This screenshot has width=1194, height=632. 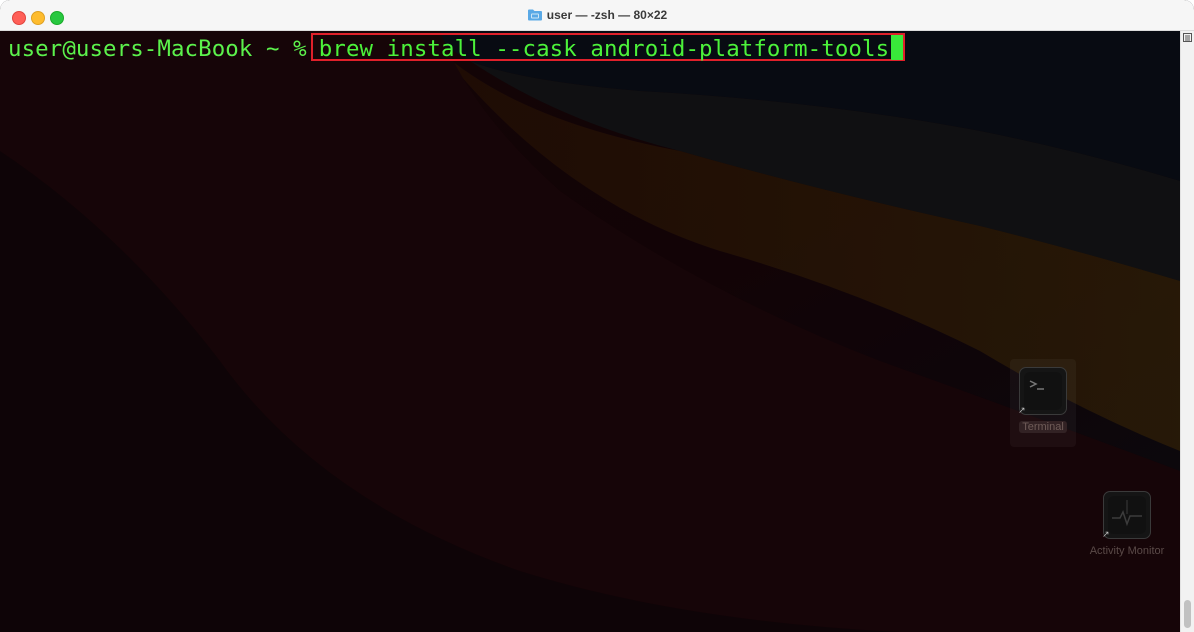 What do you see at coordinates (157, 49) in the screenshot?
I see `shell-prompt: user@users-MacBook ~ %` at bounding box center [157, 49].